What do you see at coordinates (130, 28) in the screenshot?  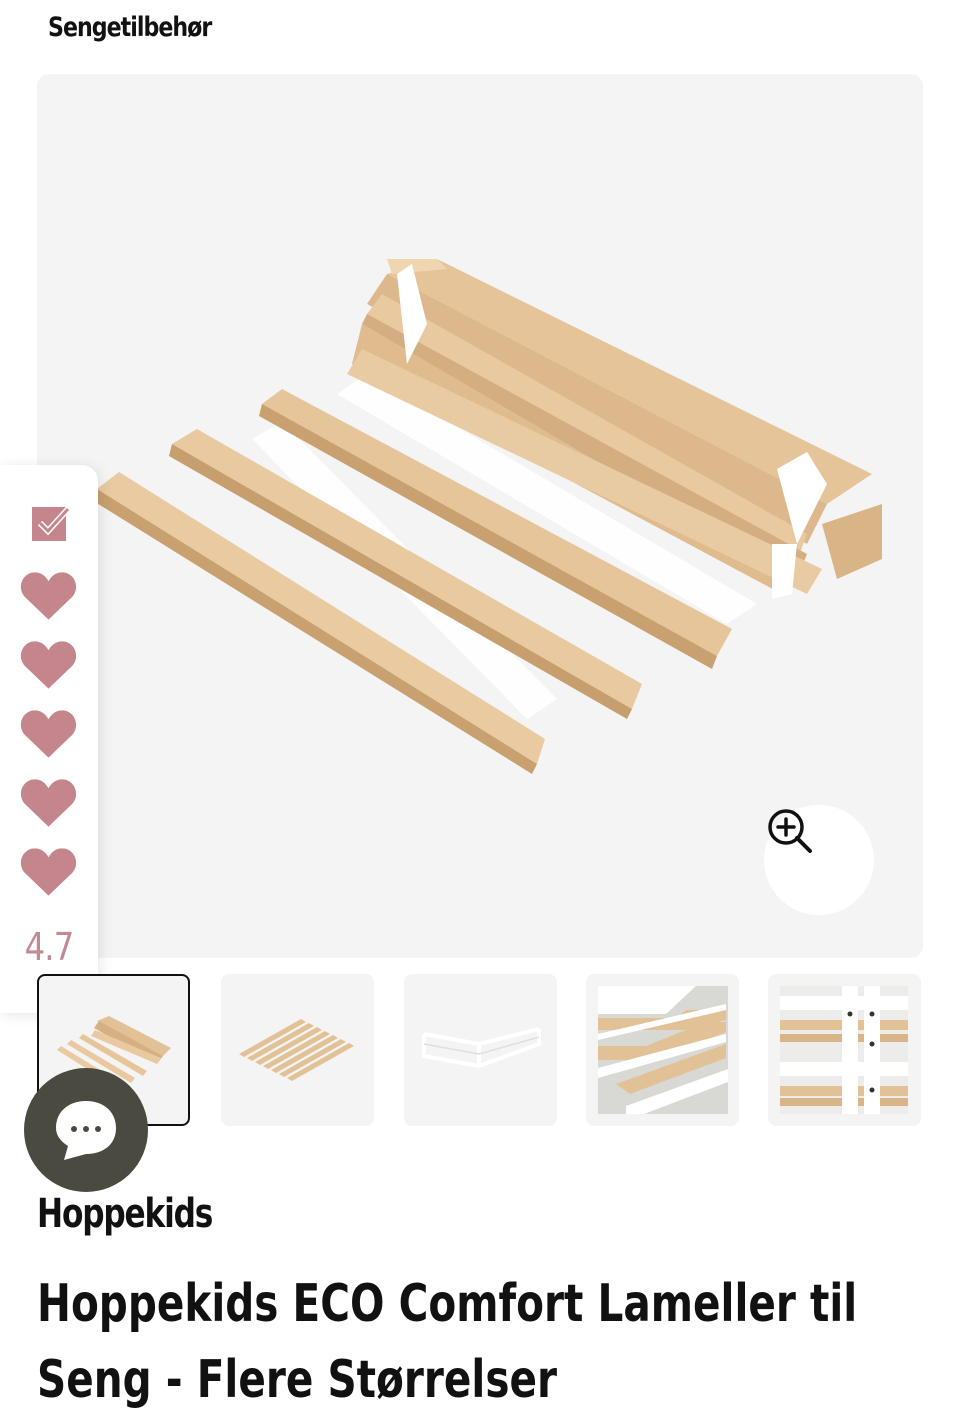 I see `breadcrumb: Sengetilbehør` at bounding box center [130, 28].